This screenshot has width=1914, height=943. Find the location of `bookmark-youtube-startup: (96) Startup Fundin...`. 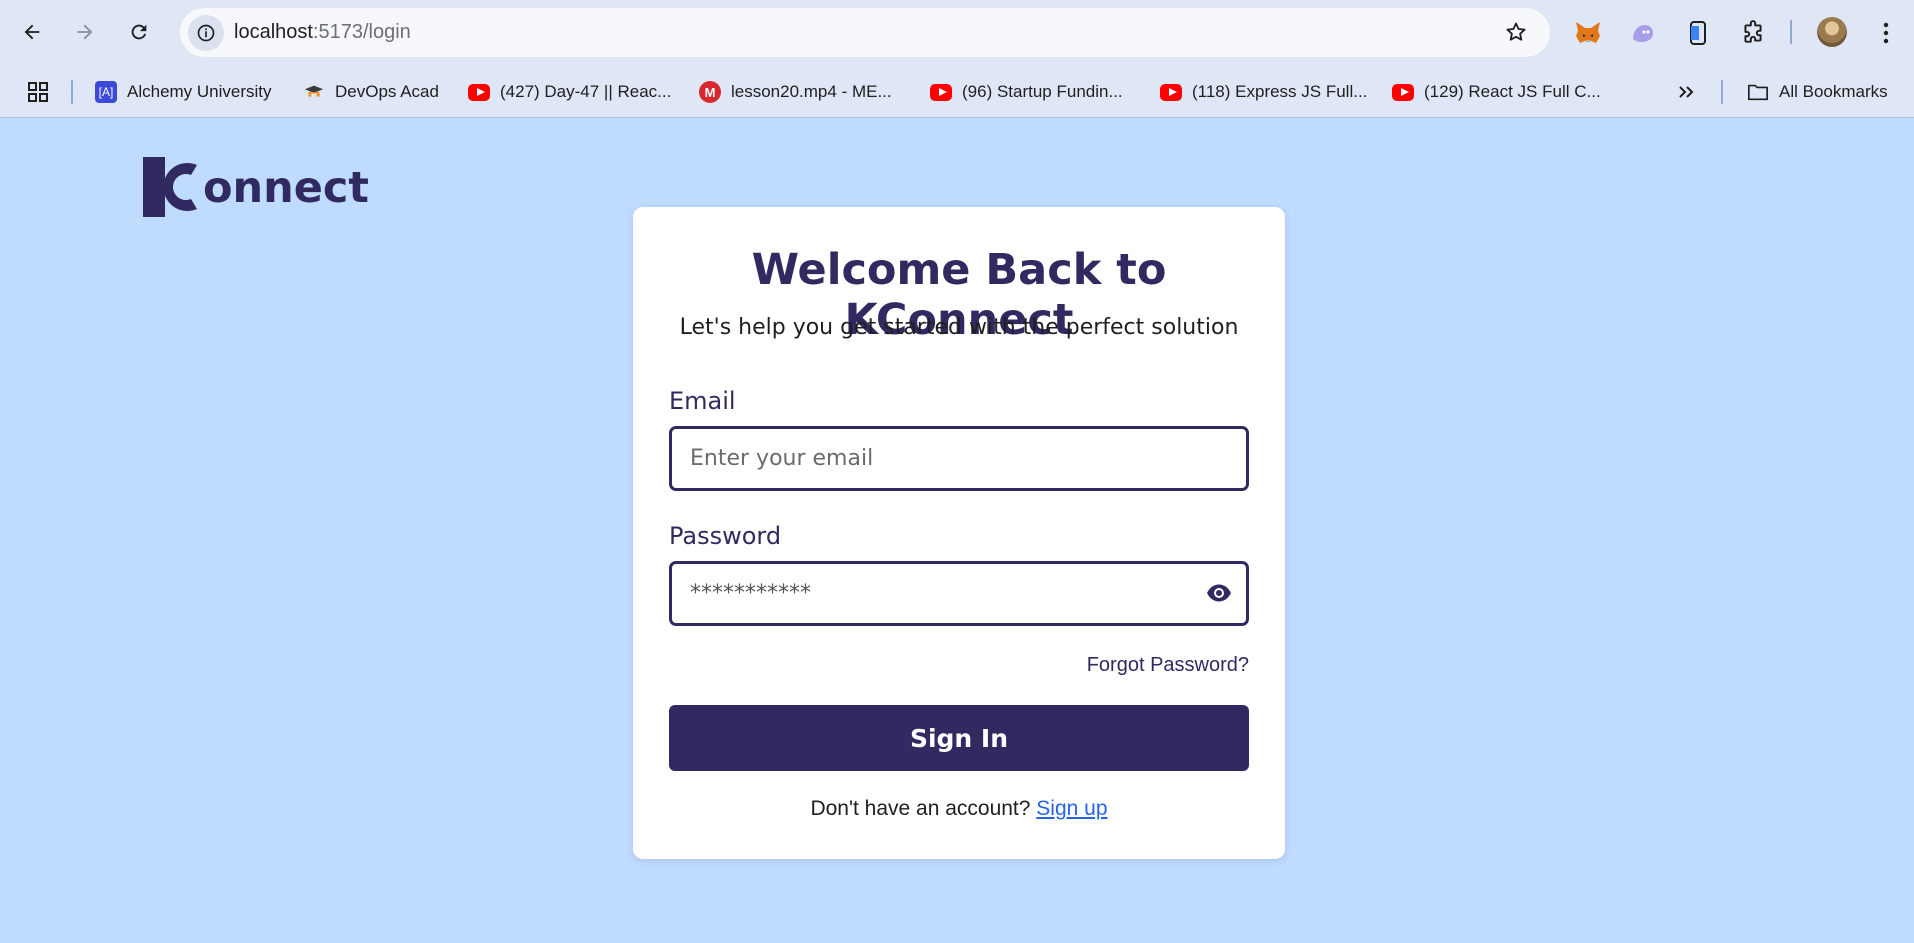

bookmark-youtube-startup: (96) Startup Fundin... is located at coordinates (1026, 92).